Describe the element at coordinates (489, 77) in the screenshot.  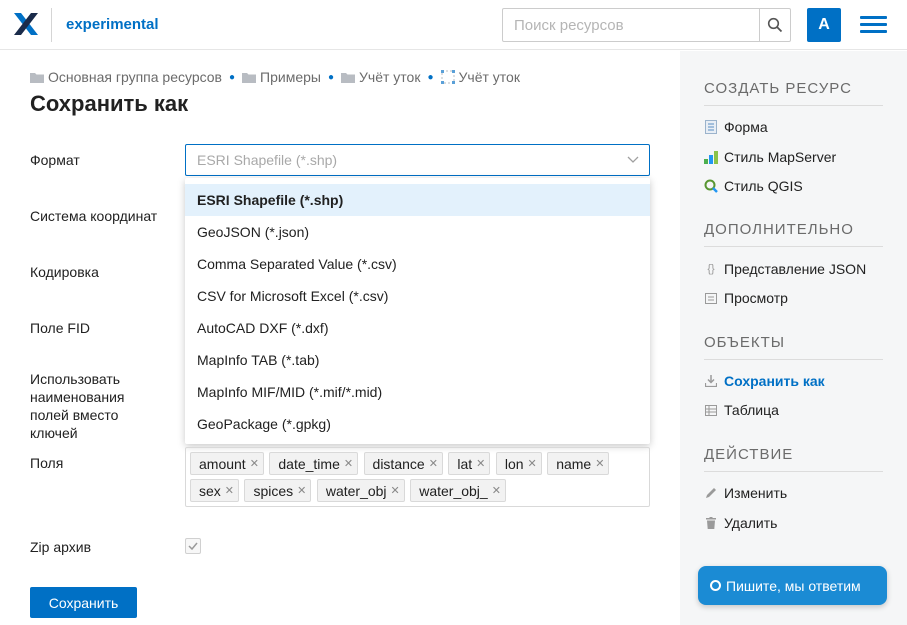
I see `breadcrumb-label: Учёт уток` at that location.